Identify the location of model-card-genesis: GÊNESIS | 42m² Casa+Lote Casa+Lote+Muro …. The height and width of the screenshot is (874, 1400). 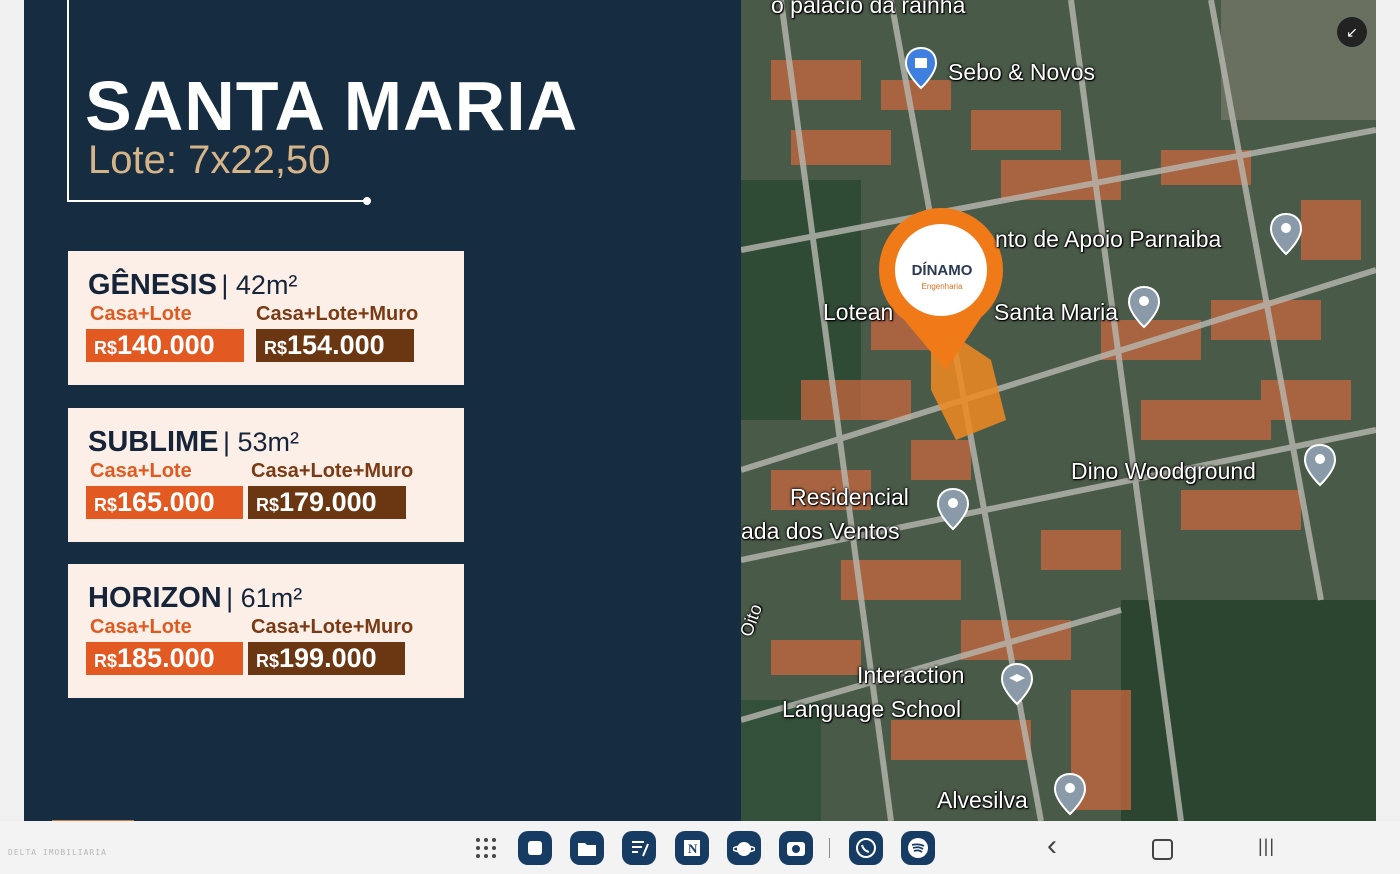
(266, 318).